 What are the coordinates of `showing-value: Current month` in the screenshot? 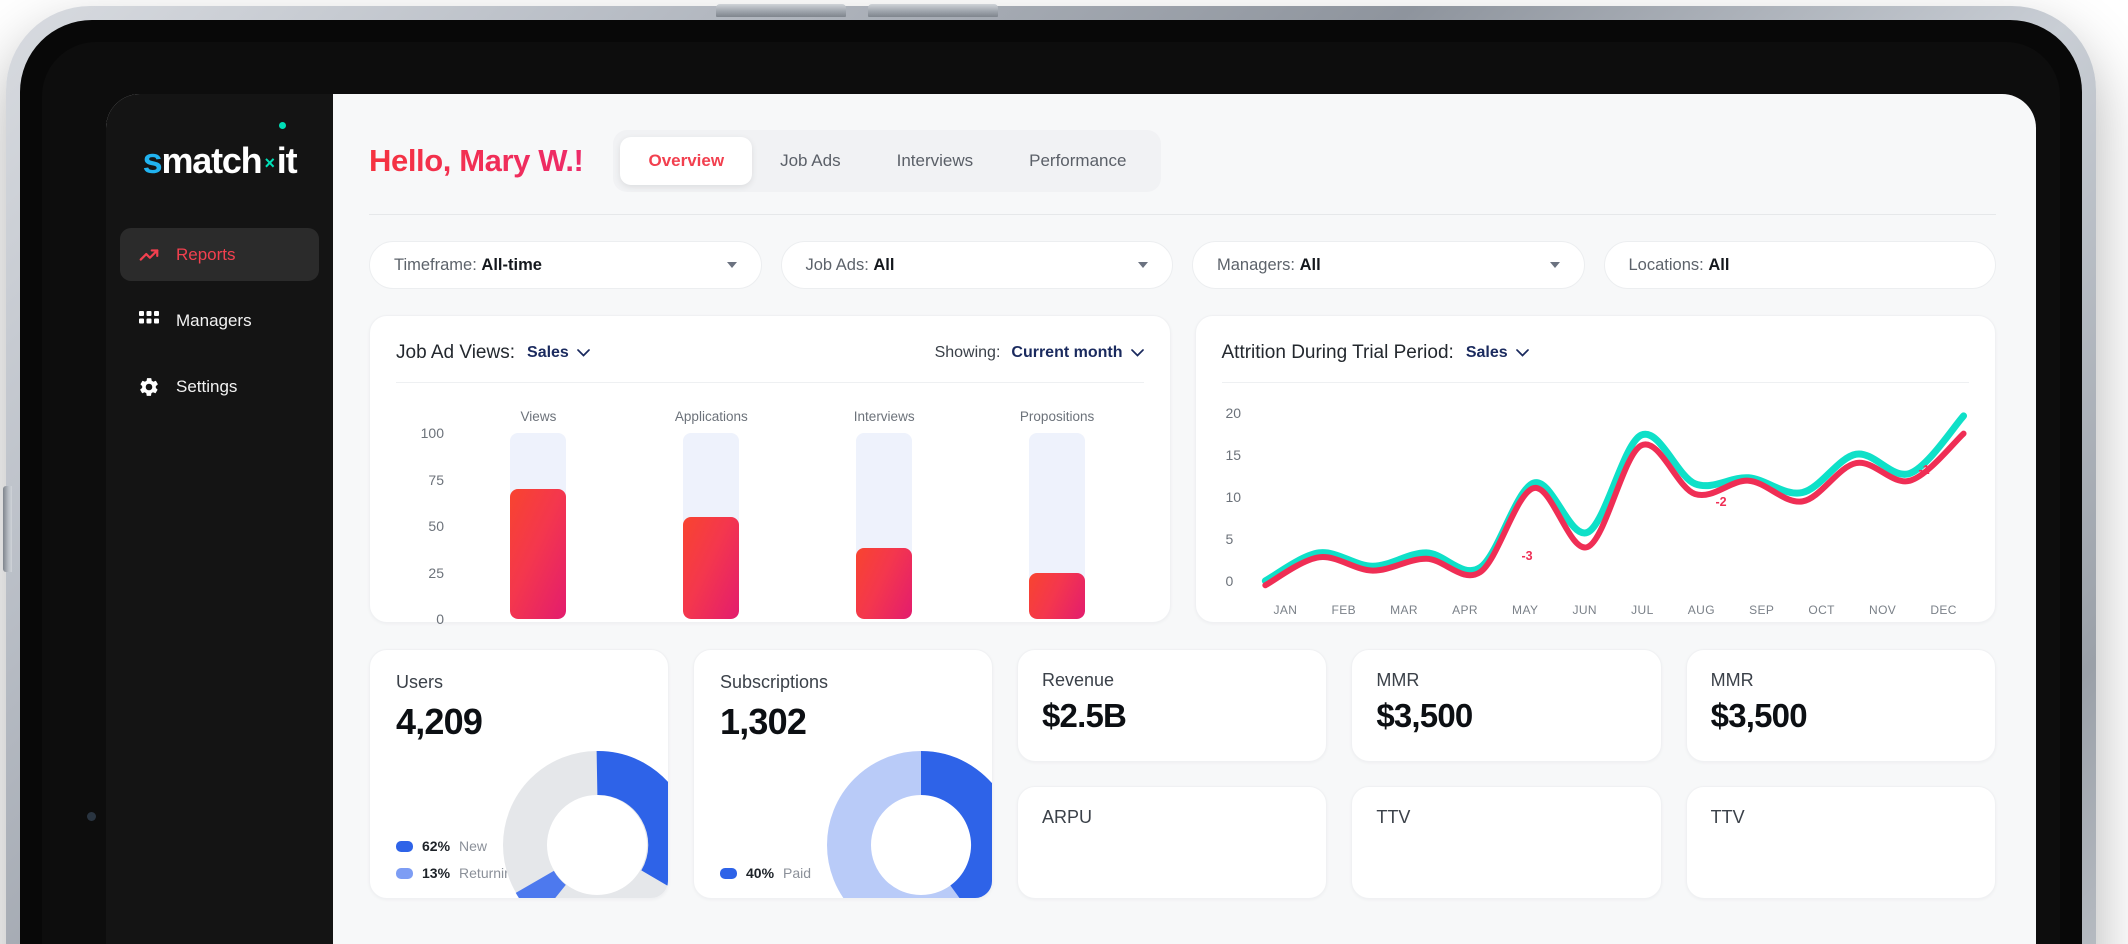 It's located at (1067, 352).